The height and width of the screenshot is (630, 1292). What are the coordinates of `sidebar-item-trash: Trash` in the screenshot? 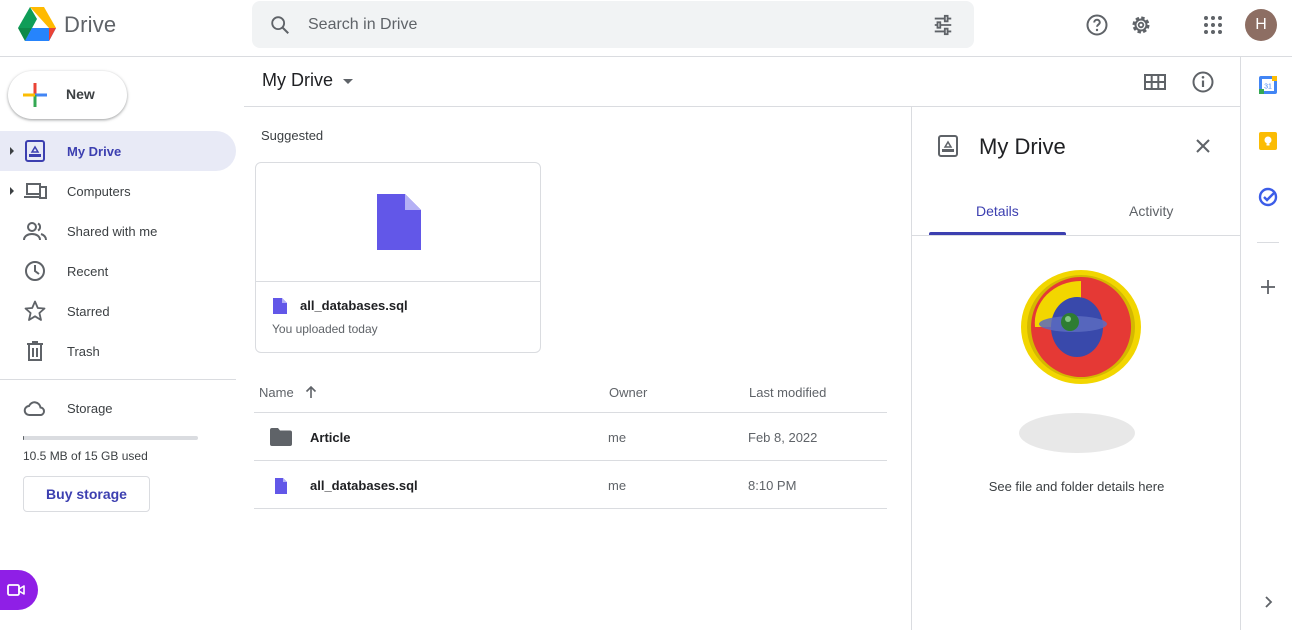 It's located at (118, 351).